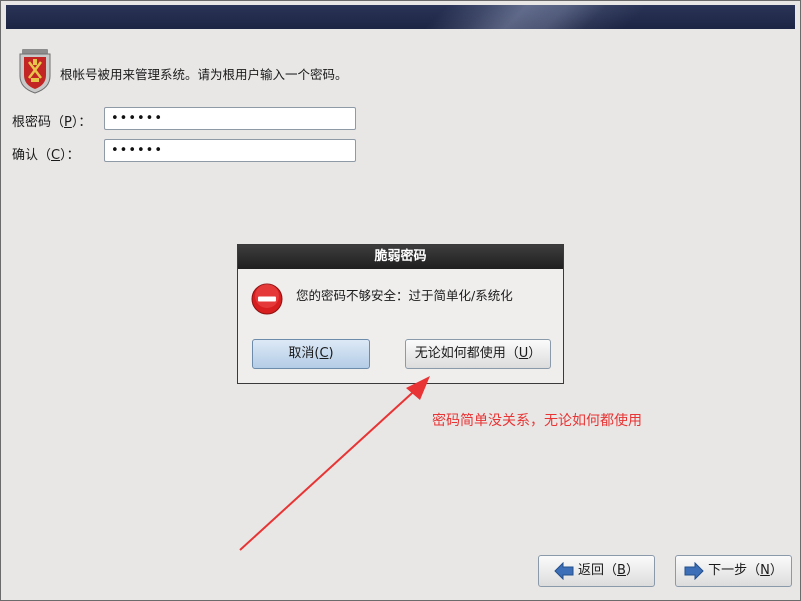 The width and height of the screenshot is (801, 601). What do you see at coordinates (35, 71) in the screenshot?
I see `root-shield-icon` at bounding box center [35, 71].